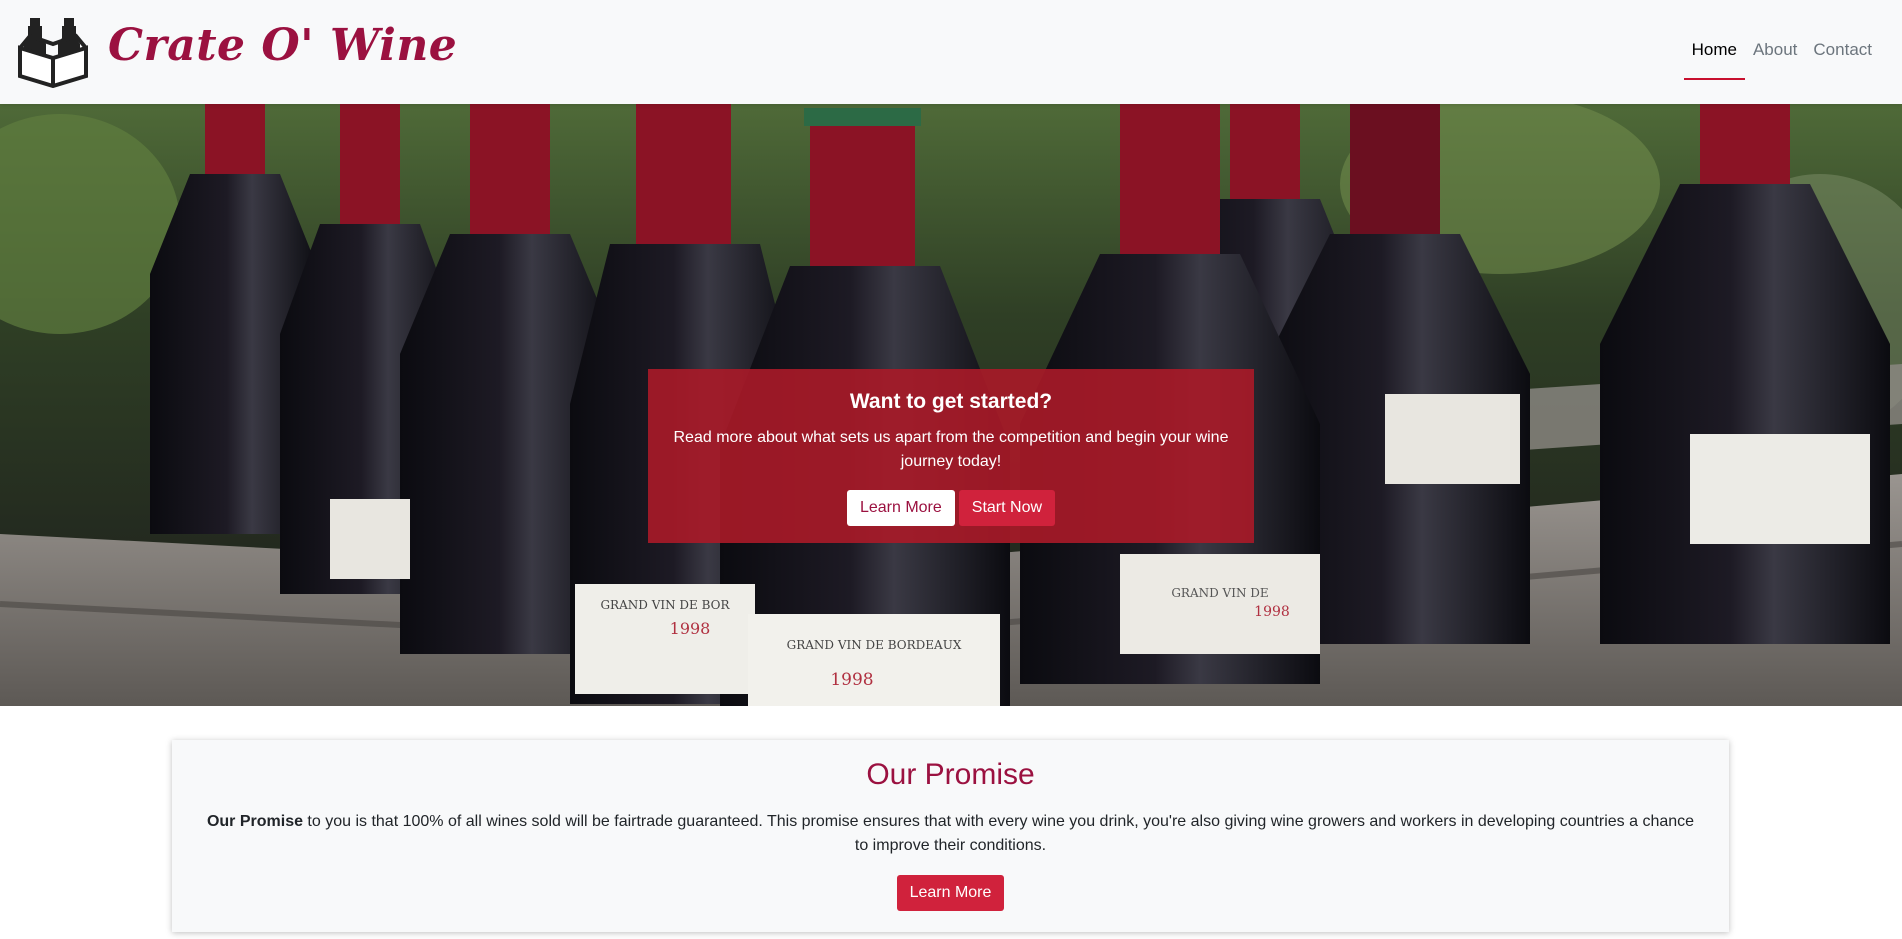 This screenshot has width=1902, height=939. I want to click on nav-contact: Contact, so click(1842, 57).